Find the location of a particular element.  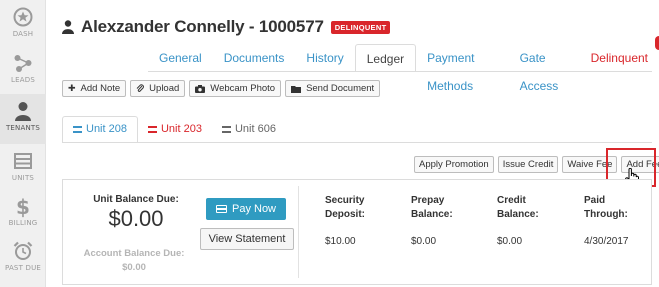

stat-label: Prepay is located at coordinates (428, 200).